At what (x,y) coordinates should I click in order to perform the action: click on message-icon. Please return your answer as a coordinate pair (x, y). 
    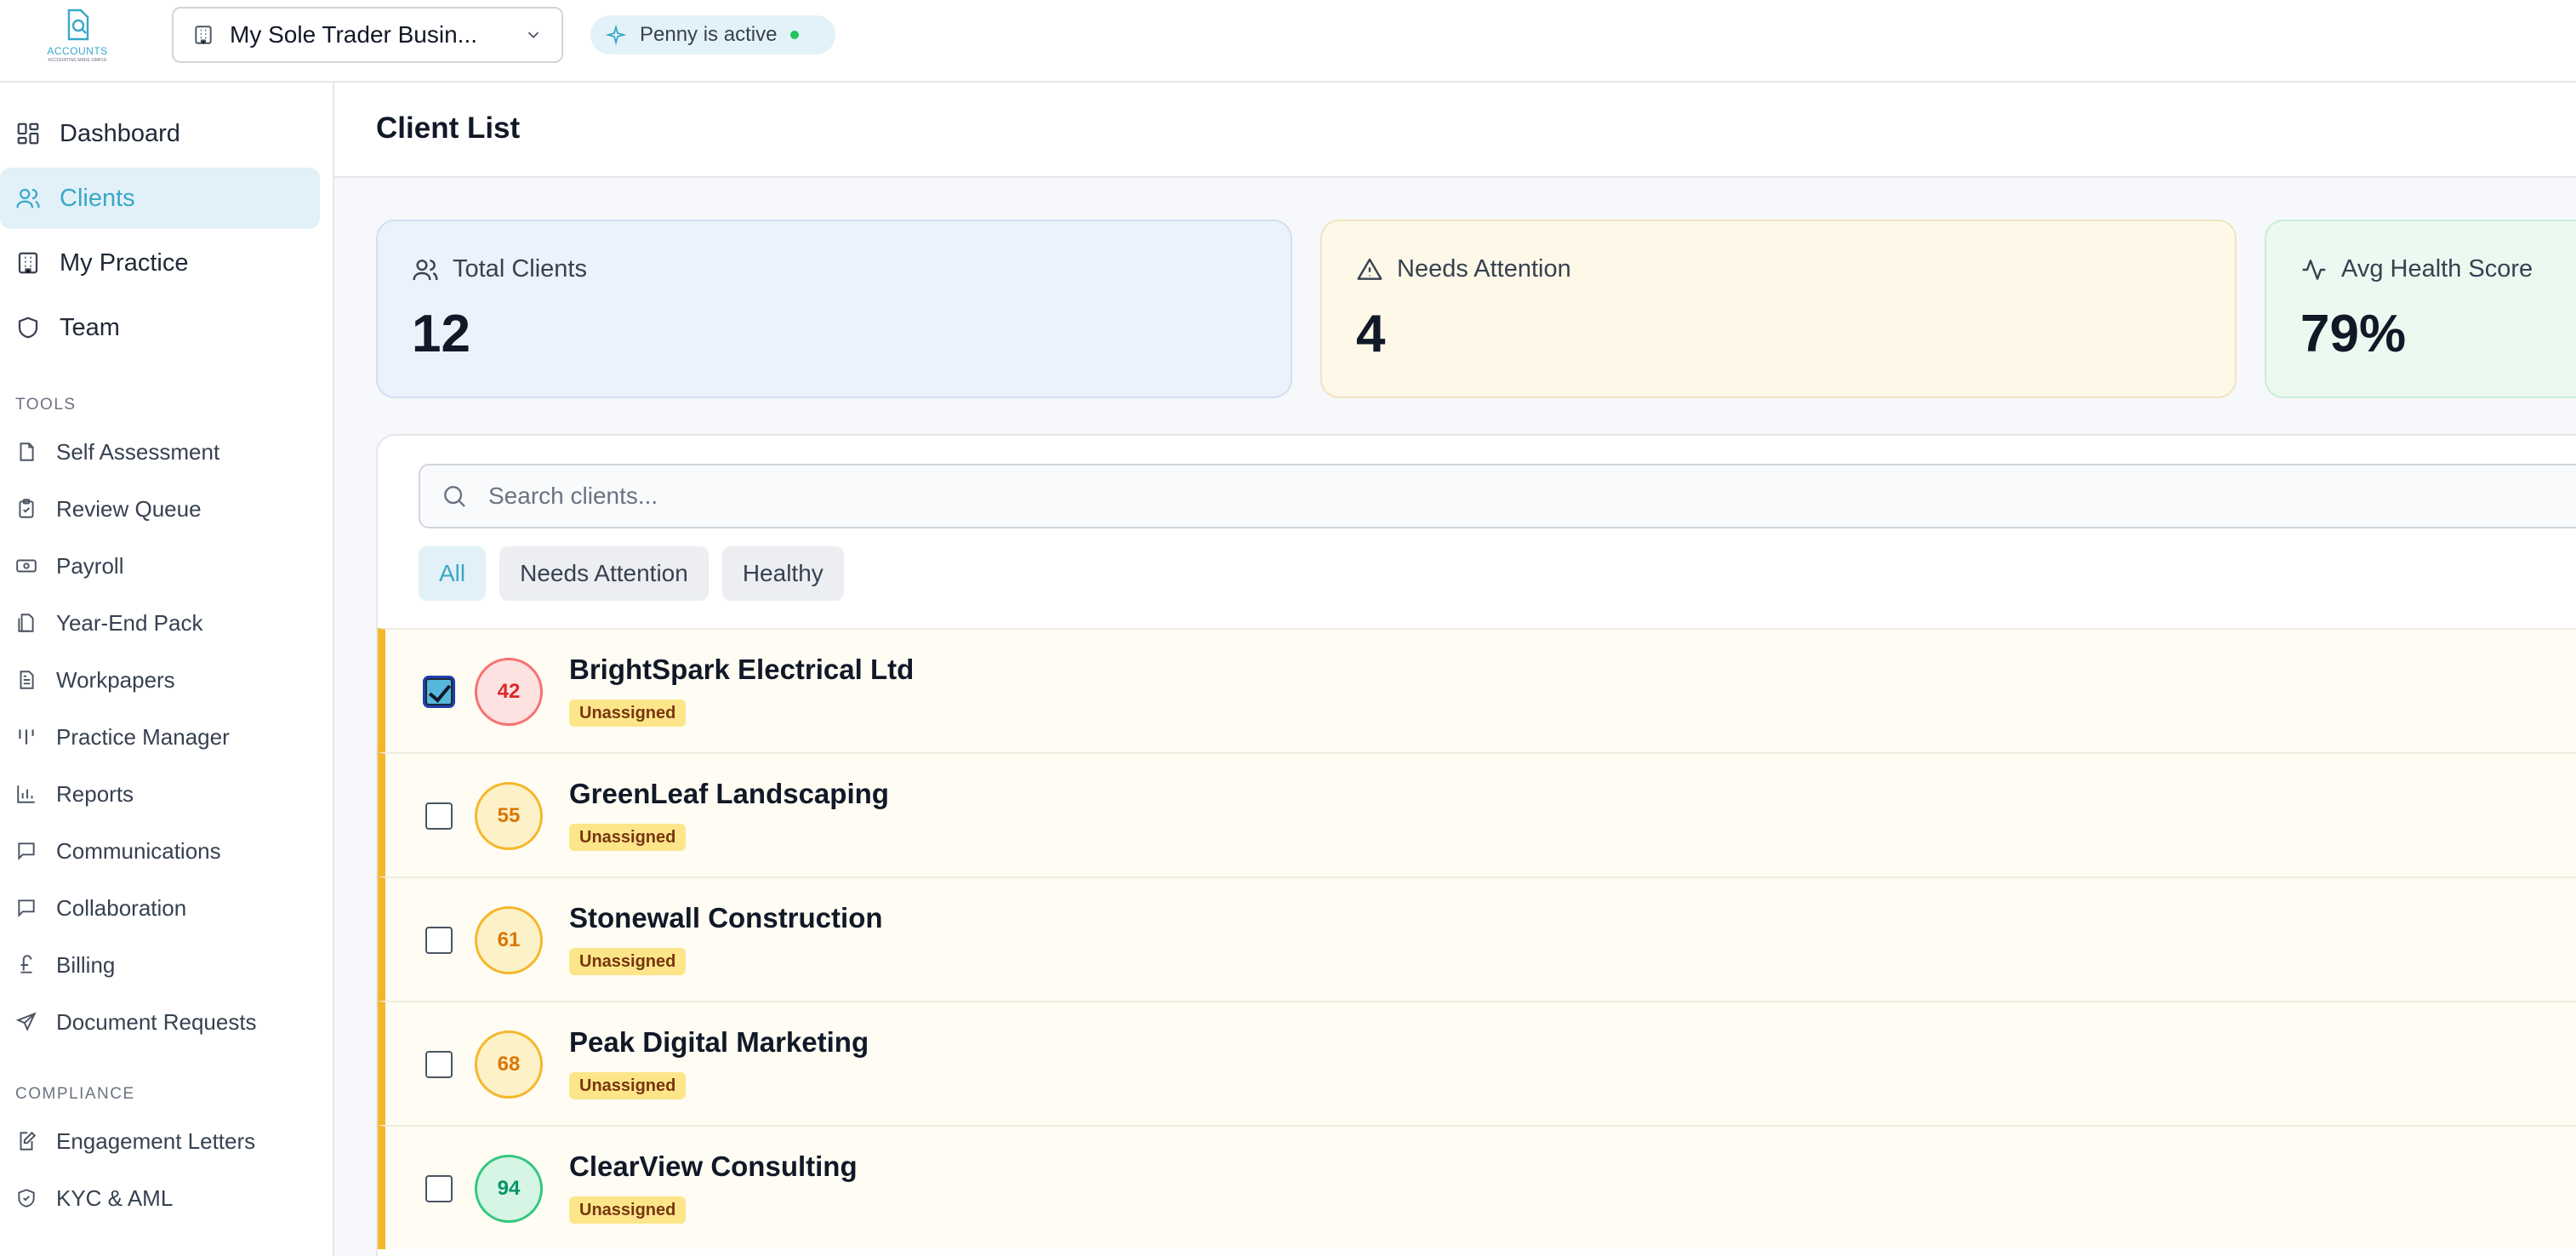
    Looking at the image, I should click on (27, 851).